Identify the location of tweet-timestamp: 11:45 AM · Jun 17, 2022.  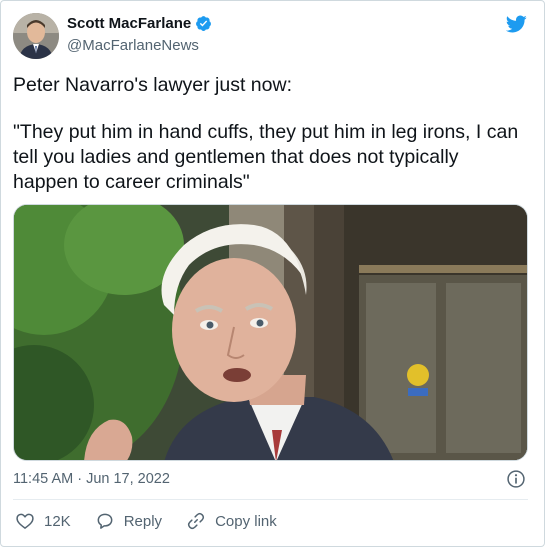
(91, 479).